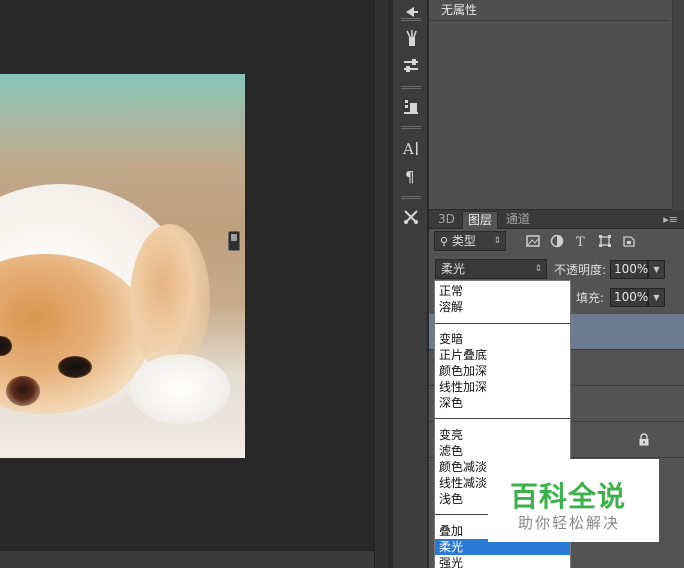 This screenshot has height=568, width=684. I want to click on opacity-slider-button: ▼, so click(656, 269).